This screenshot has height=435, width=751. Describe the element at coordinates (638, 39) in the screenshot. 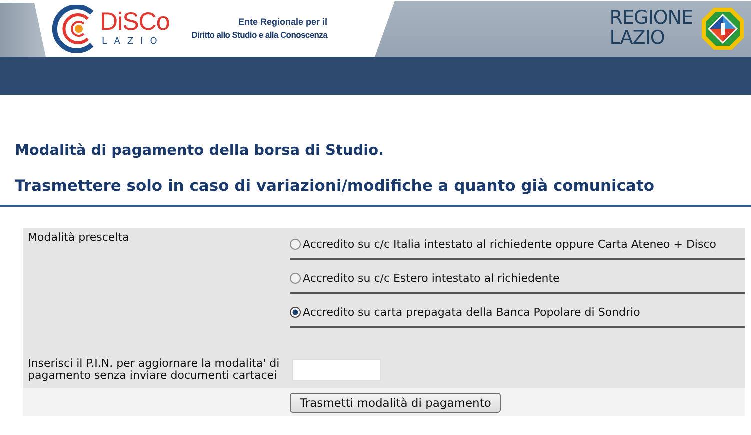

I see `region-name: LAZIO` at that location.